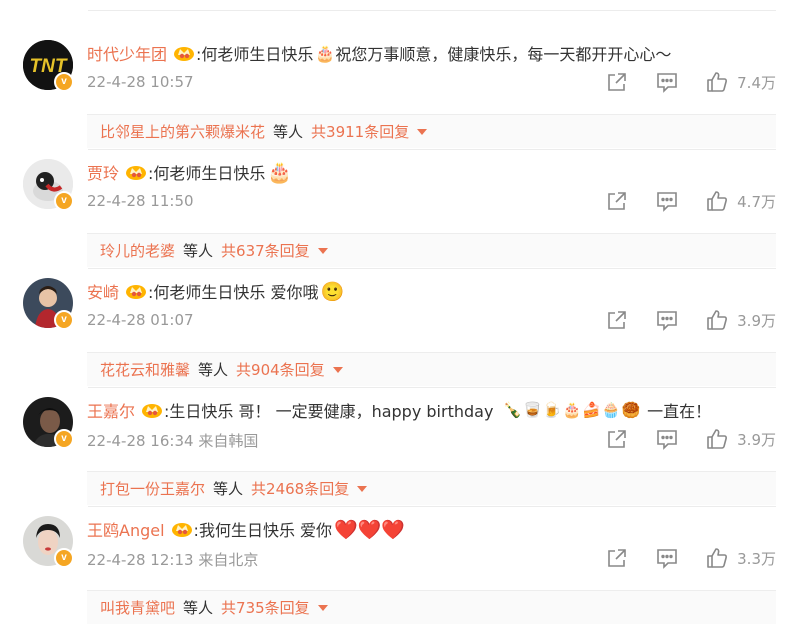  What do you see at coordinates (679, 411) in the screenshot?
I see `comment-text-continued: 一直在！` at bounding box center [679, 411].